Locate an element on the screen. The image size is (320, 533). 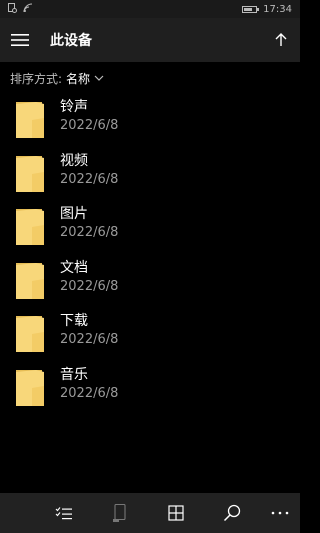
arrow-up-icon is located at coordinates (281, 39).